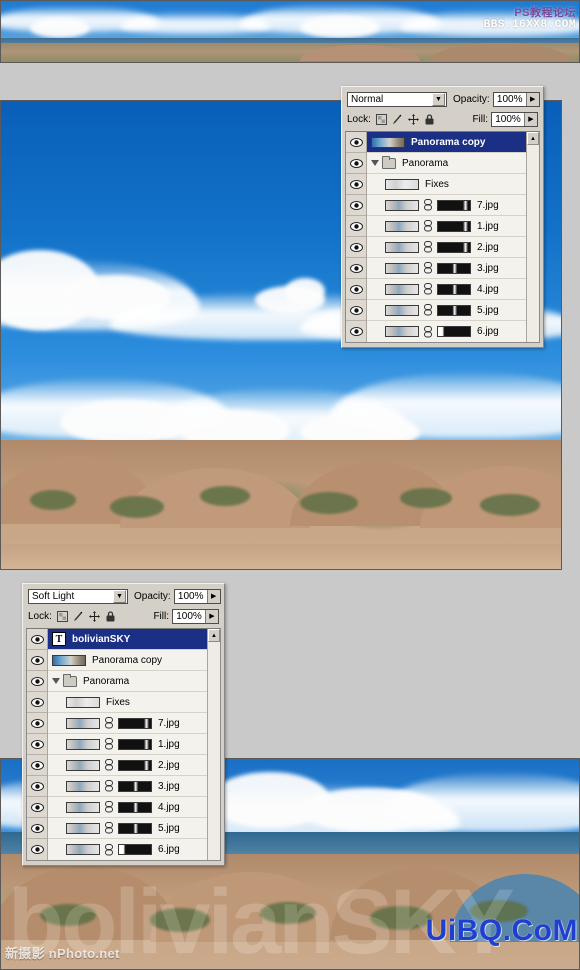 Image resolution: width=580 pixels, height=970 pixels. Describe the element at coordinates (446, 142) in the screenshot. I see `layer-row: Panorama copy` at that location.